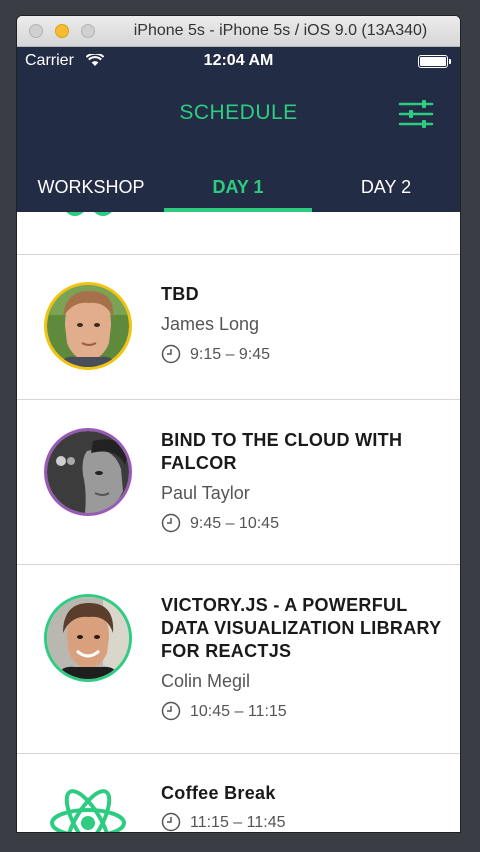 Image resolution: width=480 pixels, height=852 pixels. I want to click on session-time: 10:45 – 11:15, so click(224, 711).